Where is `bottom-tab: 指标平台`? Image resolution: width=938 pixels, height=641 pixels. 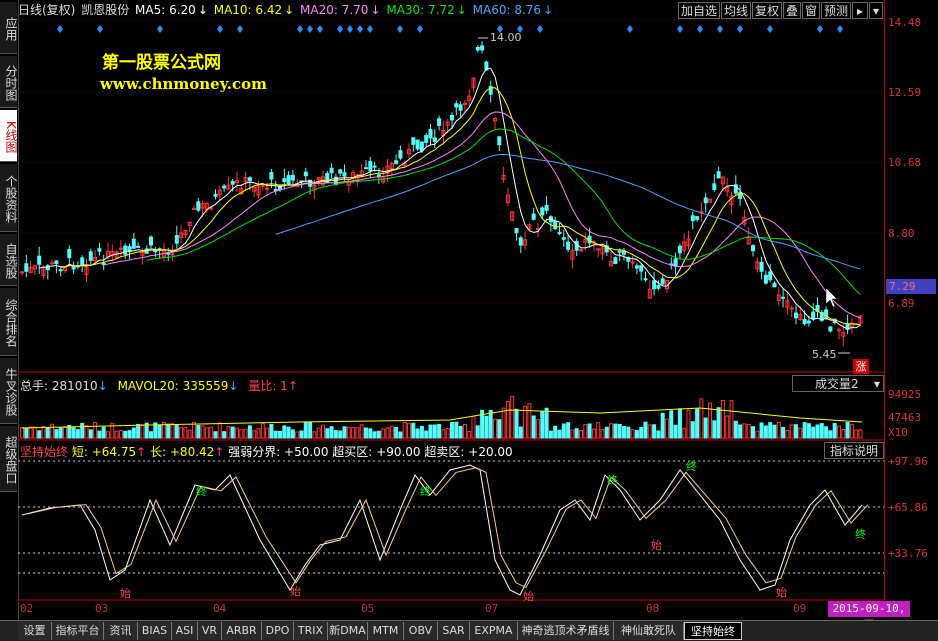 bottom-tab: 指标平台 is located at coordinates (78, 631).